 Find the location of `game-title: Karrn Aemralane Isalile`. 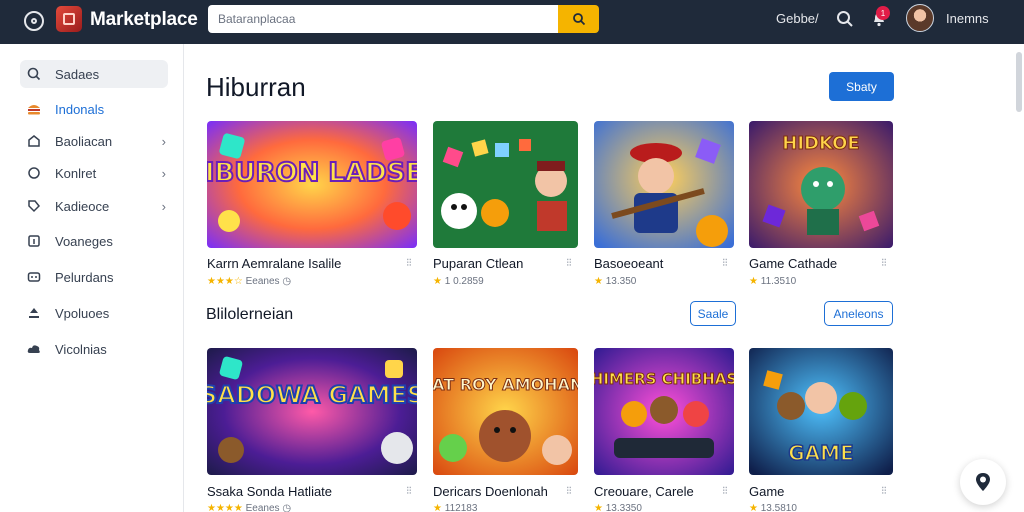

game-title: Karrn Aemralane Isalile is located at coordinates (274, 263).